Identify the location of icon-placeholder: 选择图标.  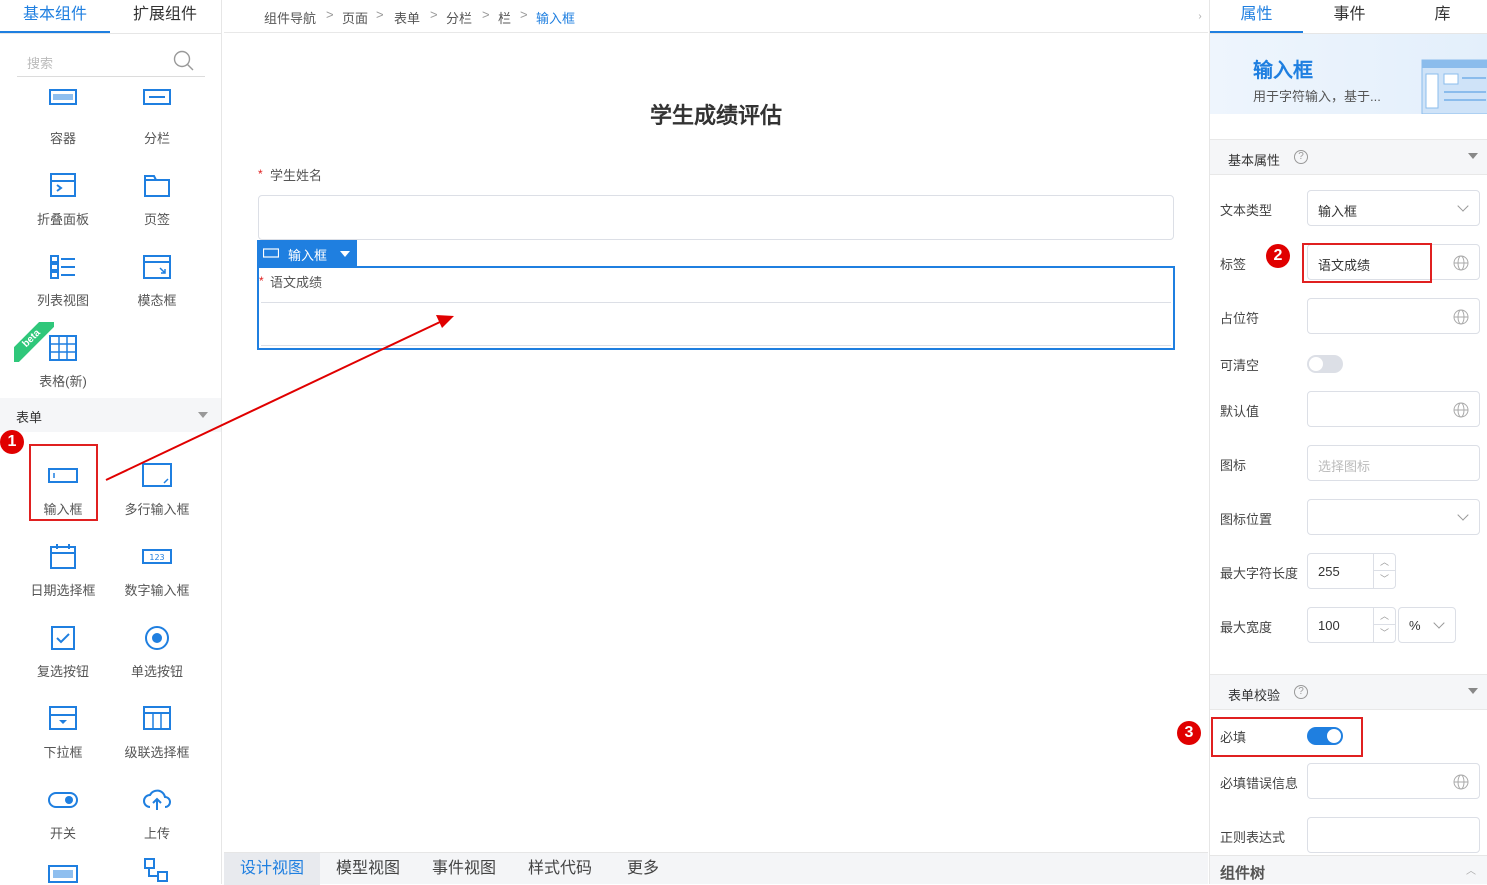
(1344, 466).